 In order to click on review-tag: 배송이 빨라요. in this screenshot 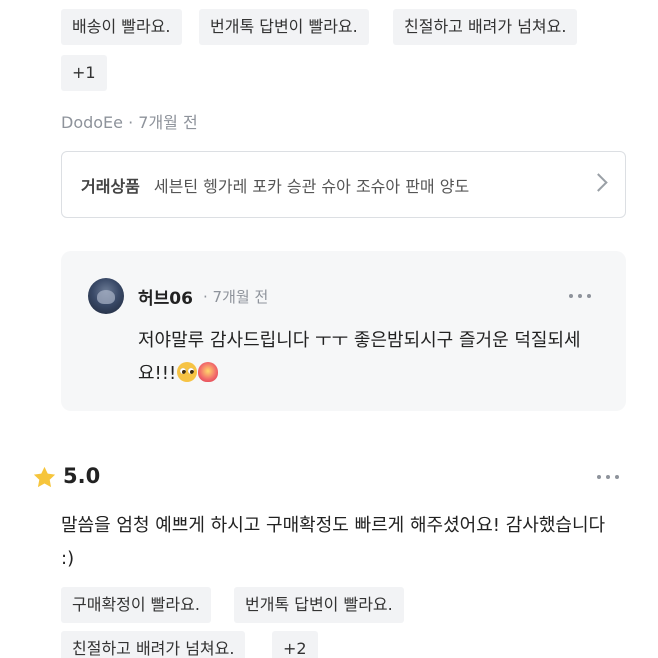, I will do `click(121, 27)`.